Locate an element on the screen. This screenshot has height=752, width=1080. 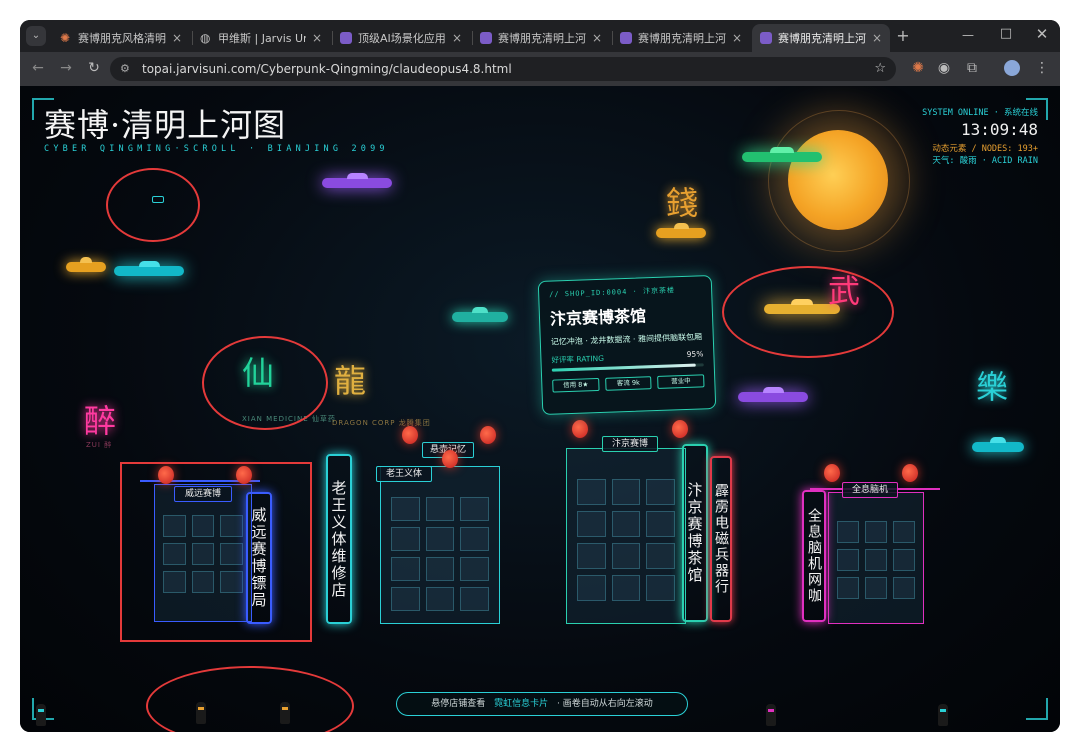
neon-caption: ZUI 醉 is located at coordinates (99, 445).